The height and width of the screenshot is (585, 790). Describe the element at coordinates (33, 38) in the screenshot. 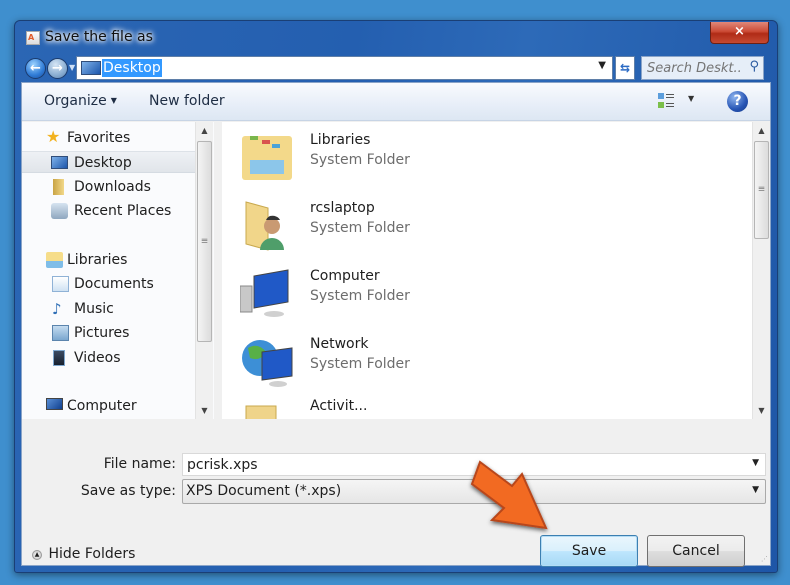

I see `app-icon: A` at that location.